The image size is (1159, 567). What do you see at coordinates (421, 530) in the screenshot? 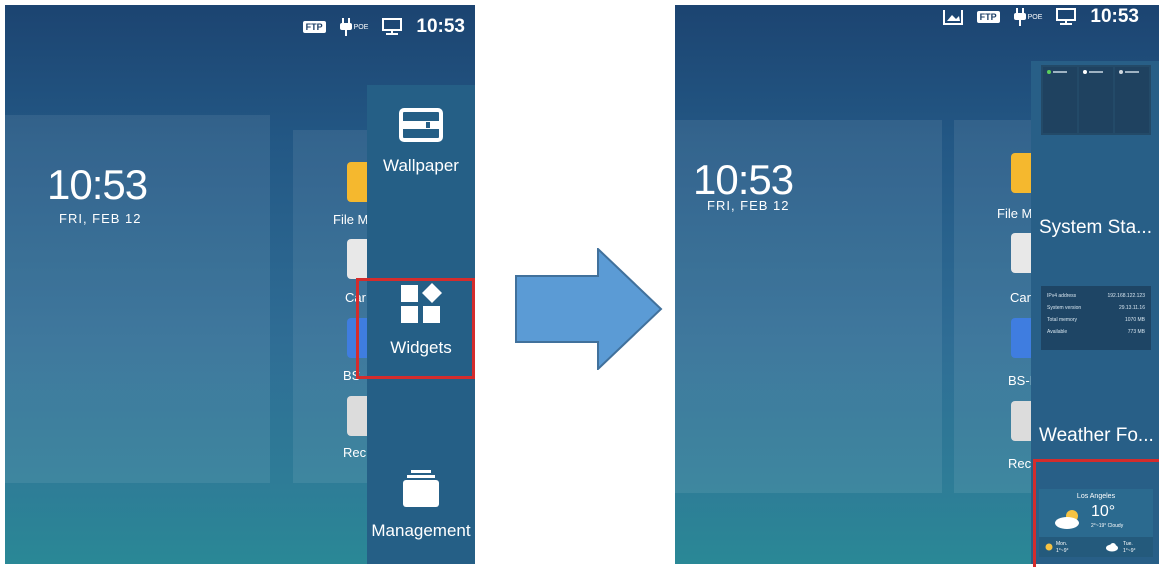
I see `management-label: Management` at bounding box center [421, 530].